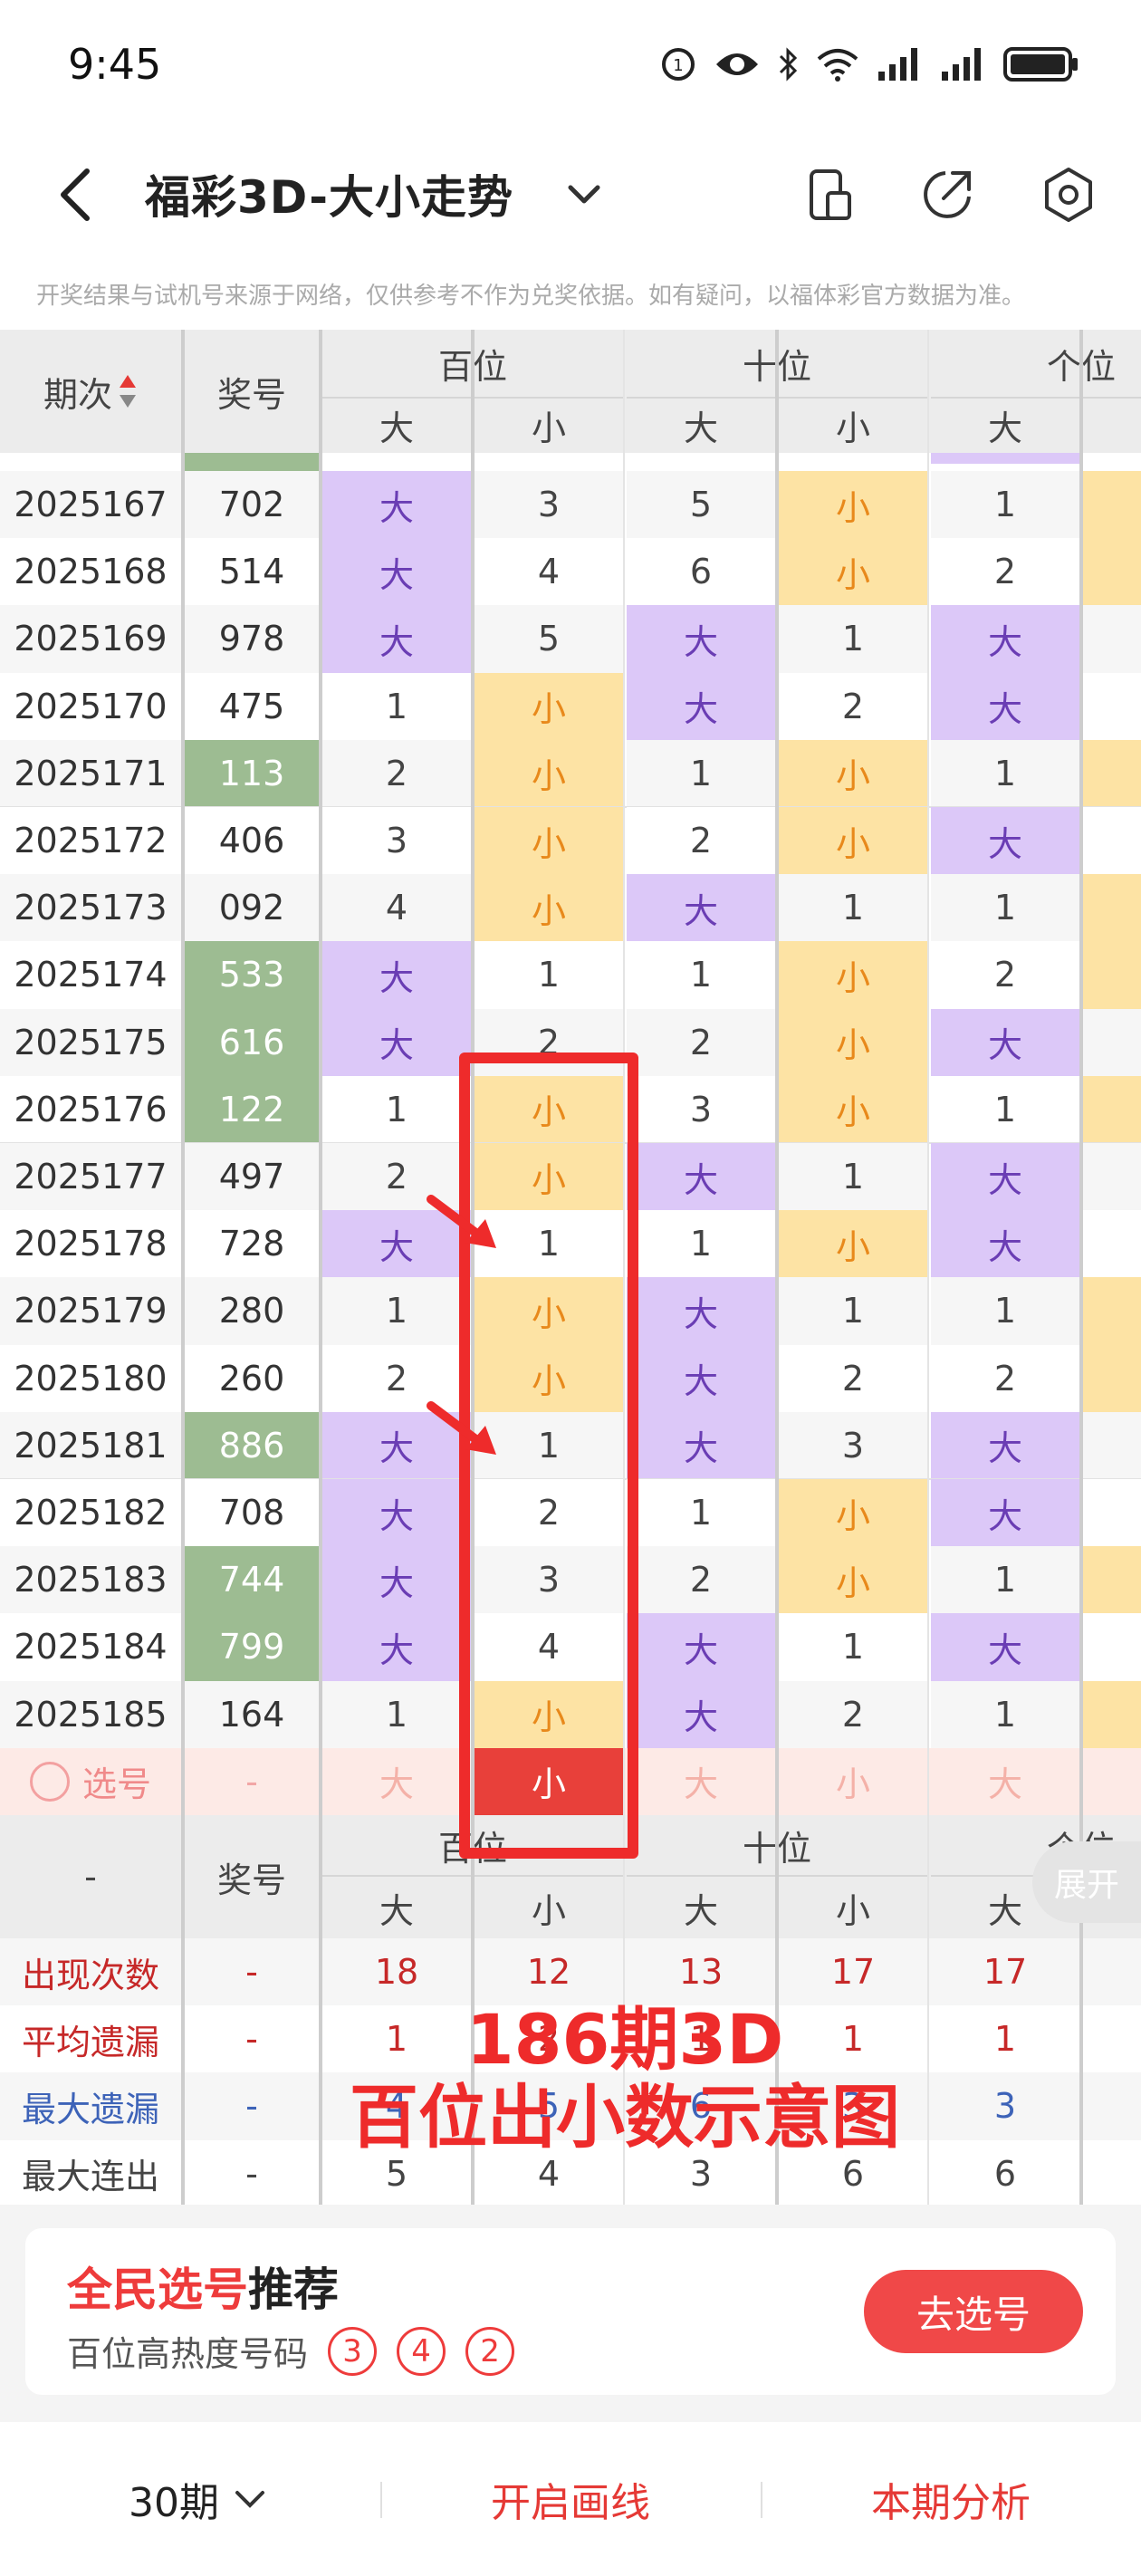 The image size is (1141, 2576). I want to click on draw-line-button: 开启画线, so click(570, 2499).